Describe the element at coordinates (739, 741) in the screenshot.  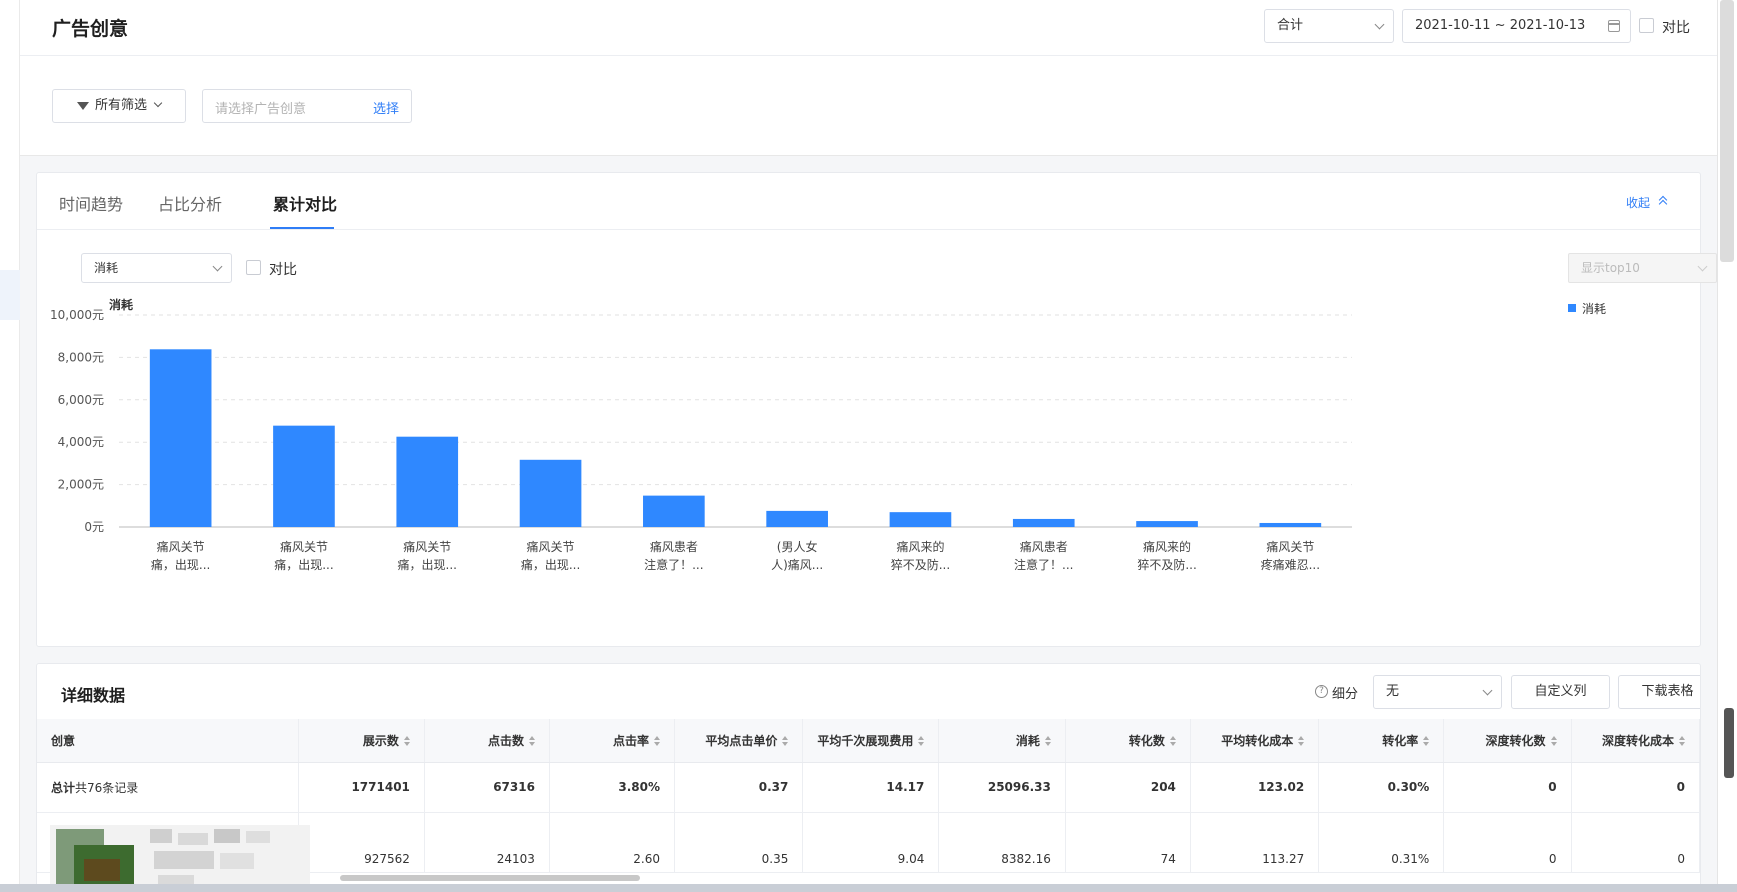
I see `column-header: 平均点击单价` at that location.